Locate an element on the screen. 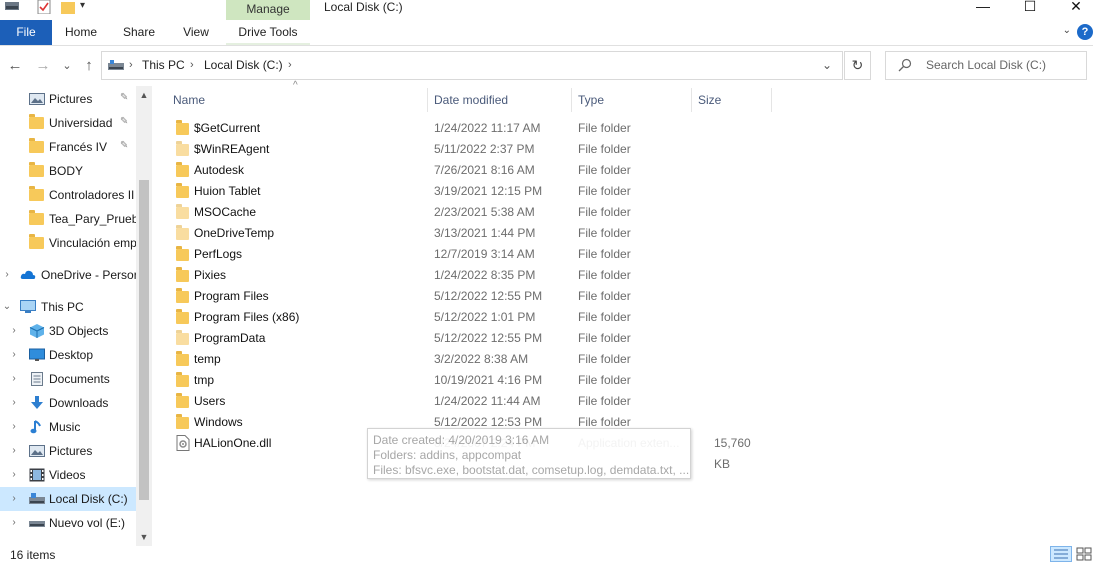 This screenshot has height=562, width=1093. tab-home: Home is located at coordinates (81, 32).